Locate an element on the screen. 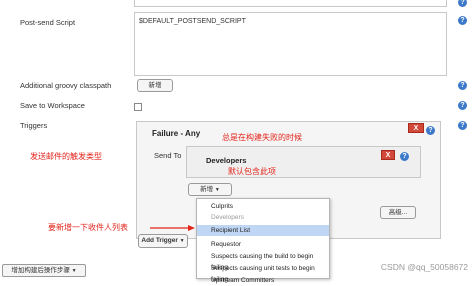 This screenshot has width=474, height=286. watermark: CSDN @qq_50058672 is located at coordinates (424, 267).